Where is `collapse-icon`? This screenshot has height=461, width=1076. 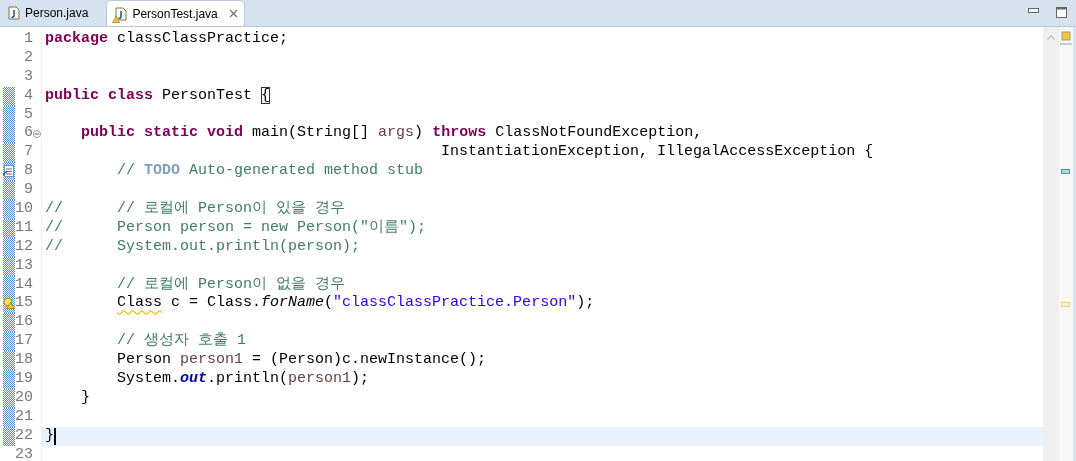 collapse-icon is located at coordinates (37, 133).